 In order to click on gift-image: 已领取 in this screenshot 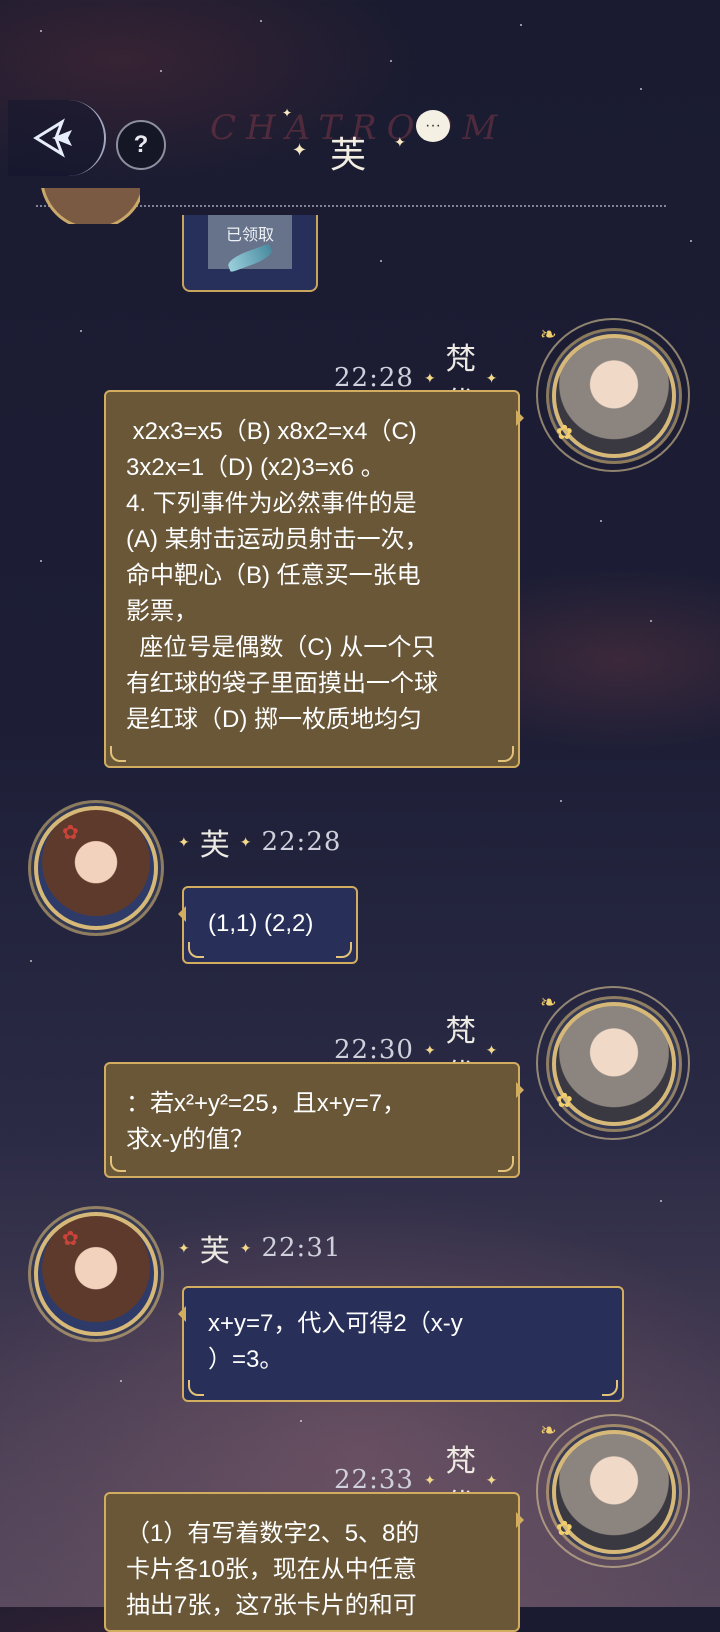, I will do `click(250, 244)`.